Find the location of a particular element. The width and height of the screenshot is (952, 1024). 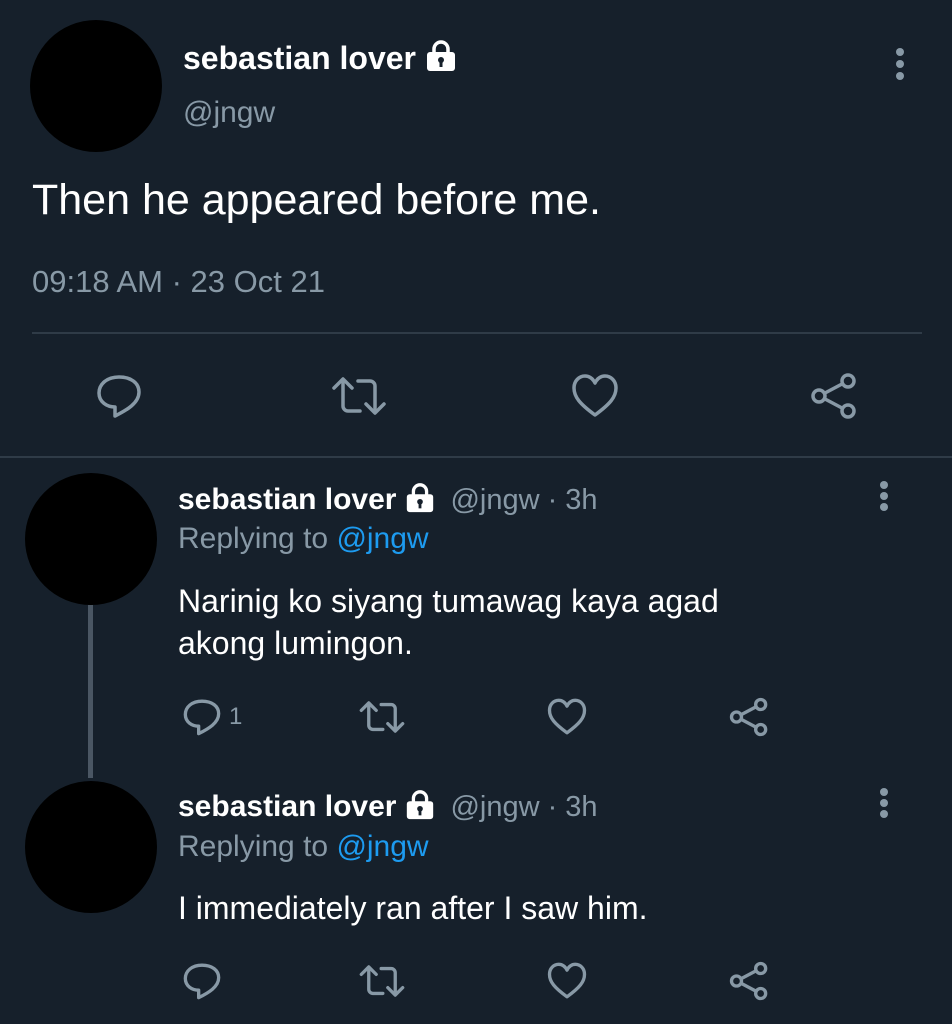

main-timestamp: 09:18 AM · 23 Oct 21 is located at coordinates (178, 282).